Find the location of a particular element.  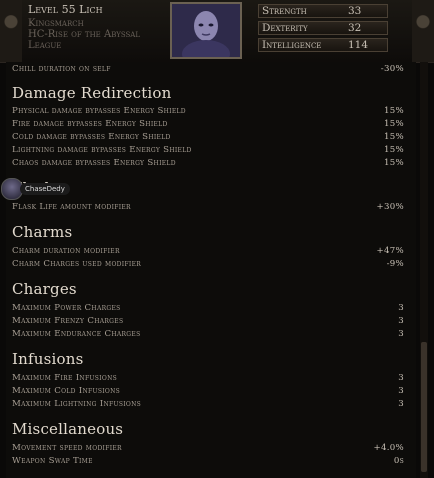

stat-row: Weapon Swap Time 0s is located at coordinates (208, 462).